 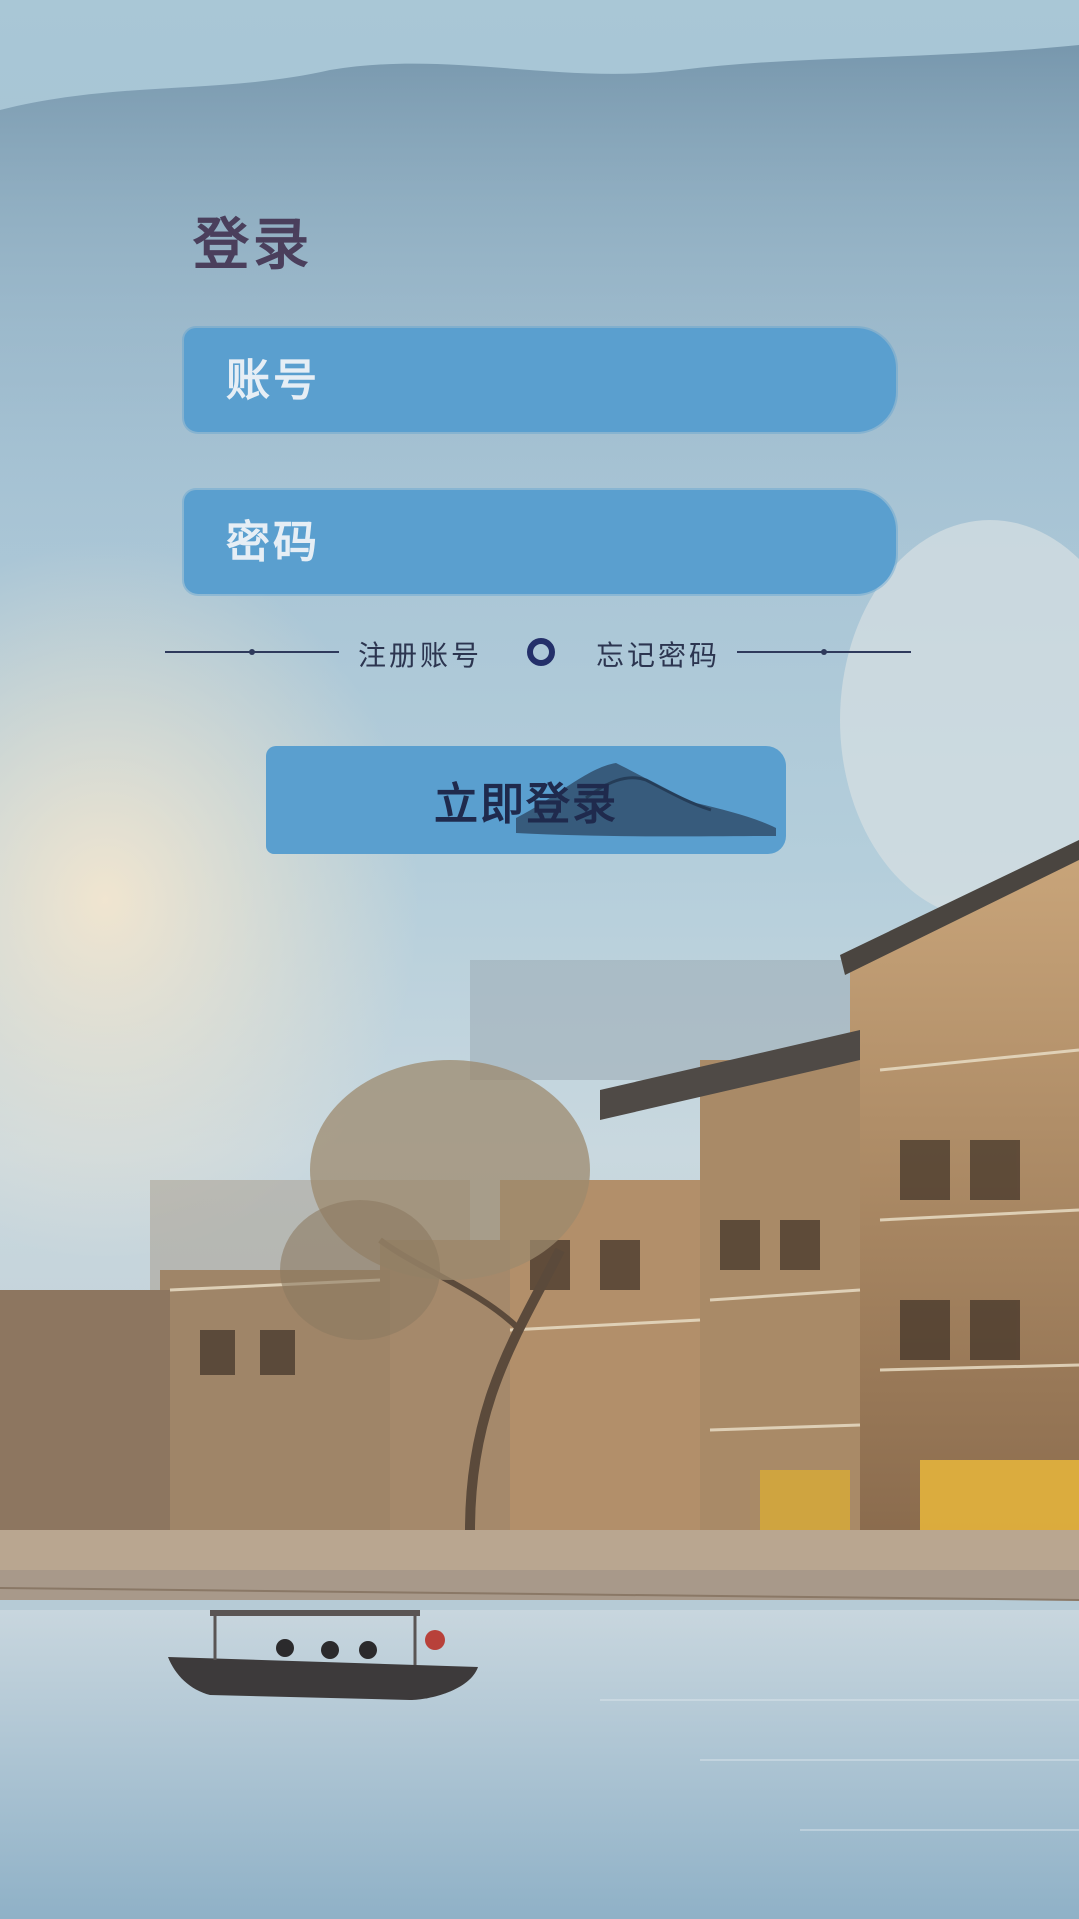 What do you see at coordinates (560, 380) in the screenshot?
I see `account-input` at bounding box center [560, 380].